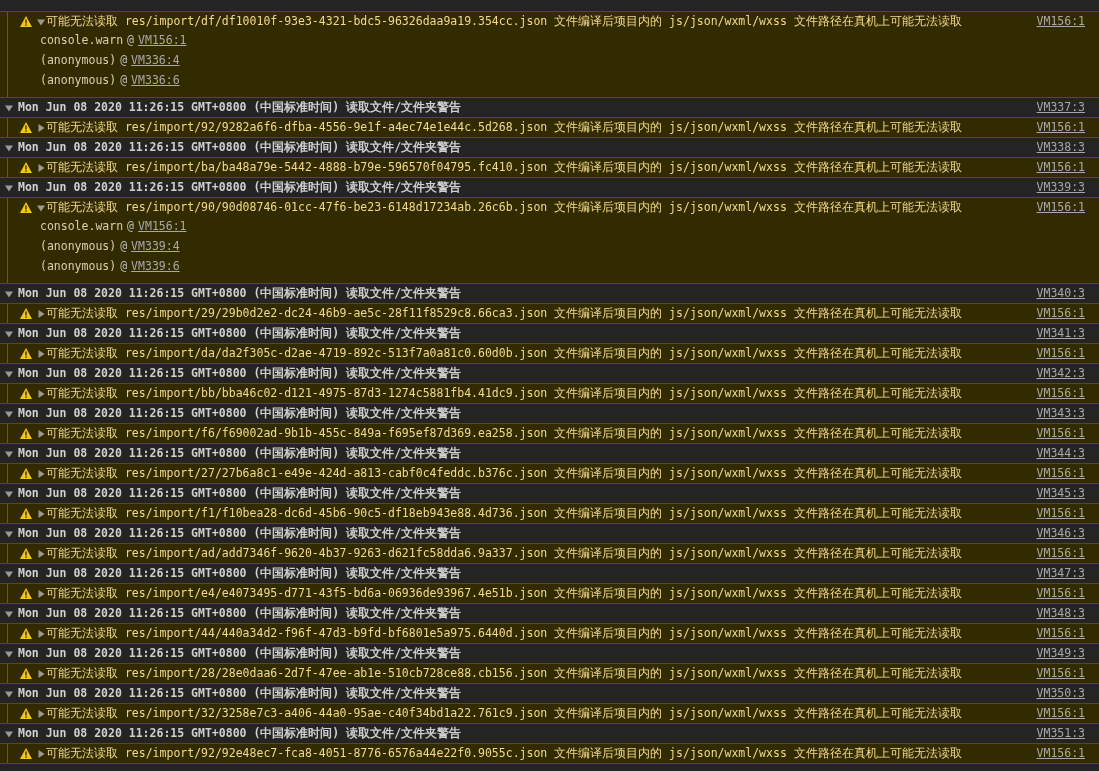 This screenshot has height=771, width=1099. I want to click on source-link: VM338:3, so click(1060, 147).